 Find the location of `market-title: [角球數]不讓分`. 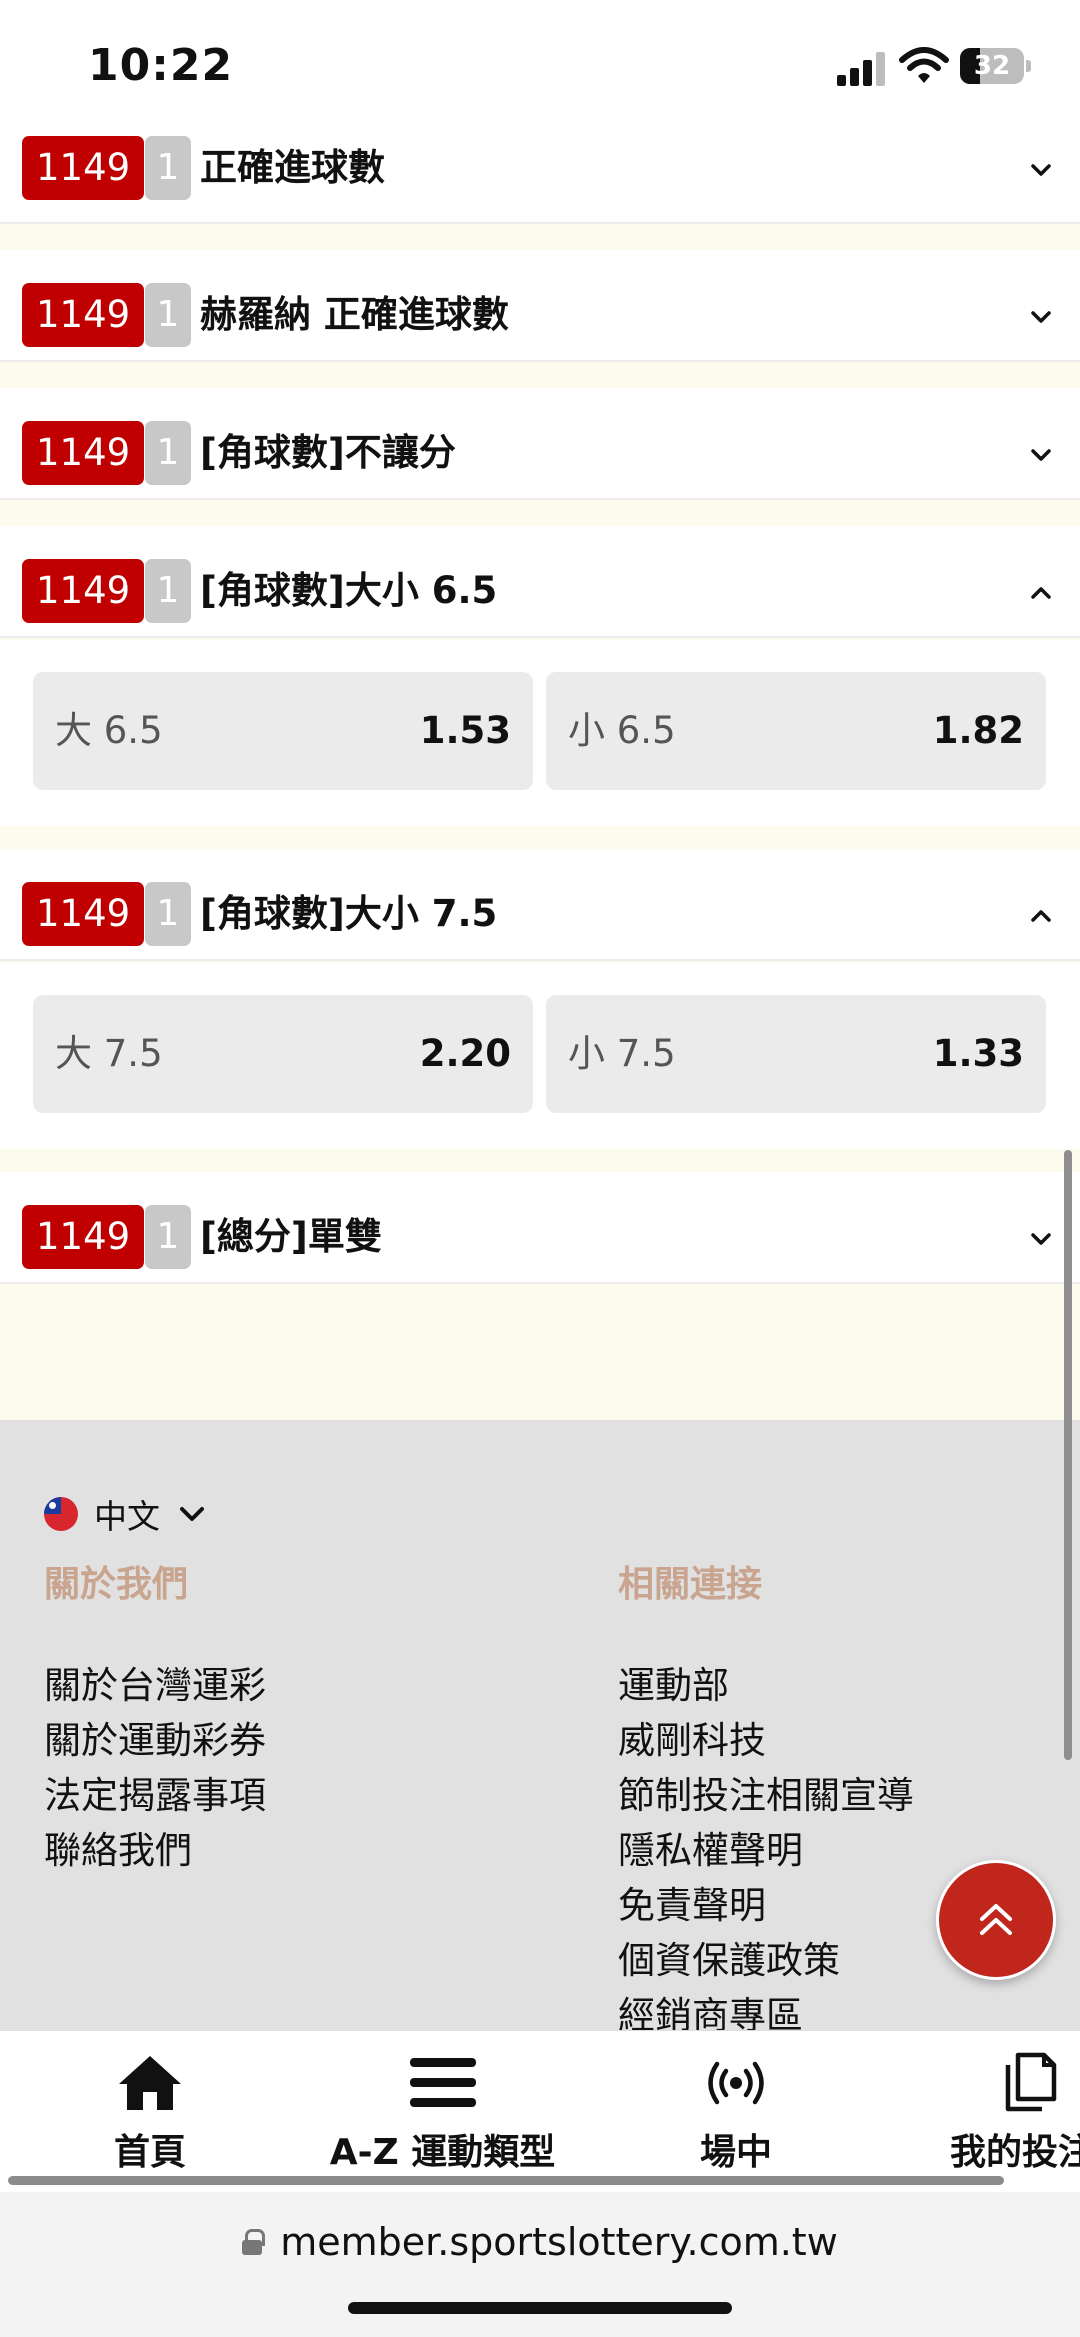

market-title: [角球數]不讓分 is located at coordinates (328, 452).